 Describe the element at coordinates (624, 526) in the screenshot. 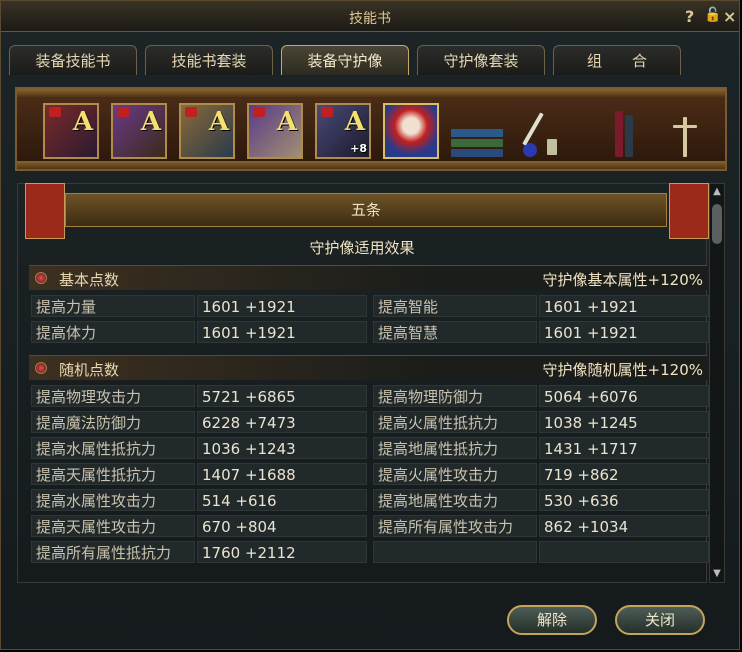

I see `stat-value: 862 +1034` at that location.